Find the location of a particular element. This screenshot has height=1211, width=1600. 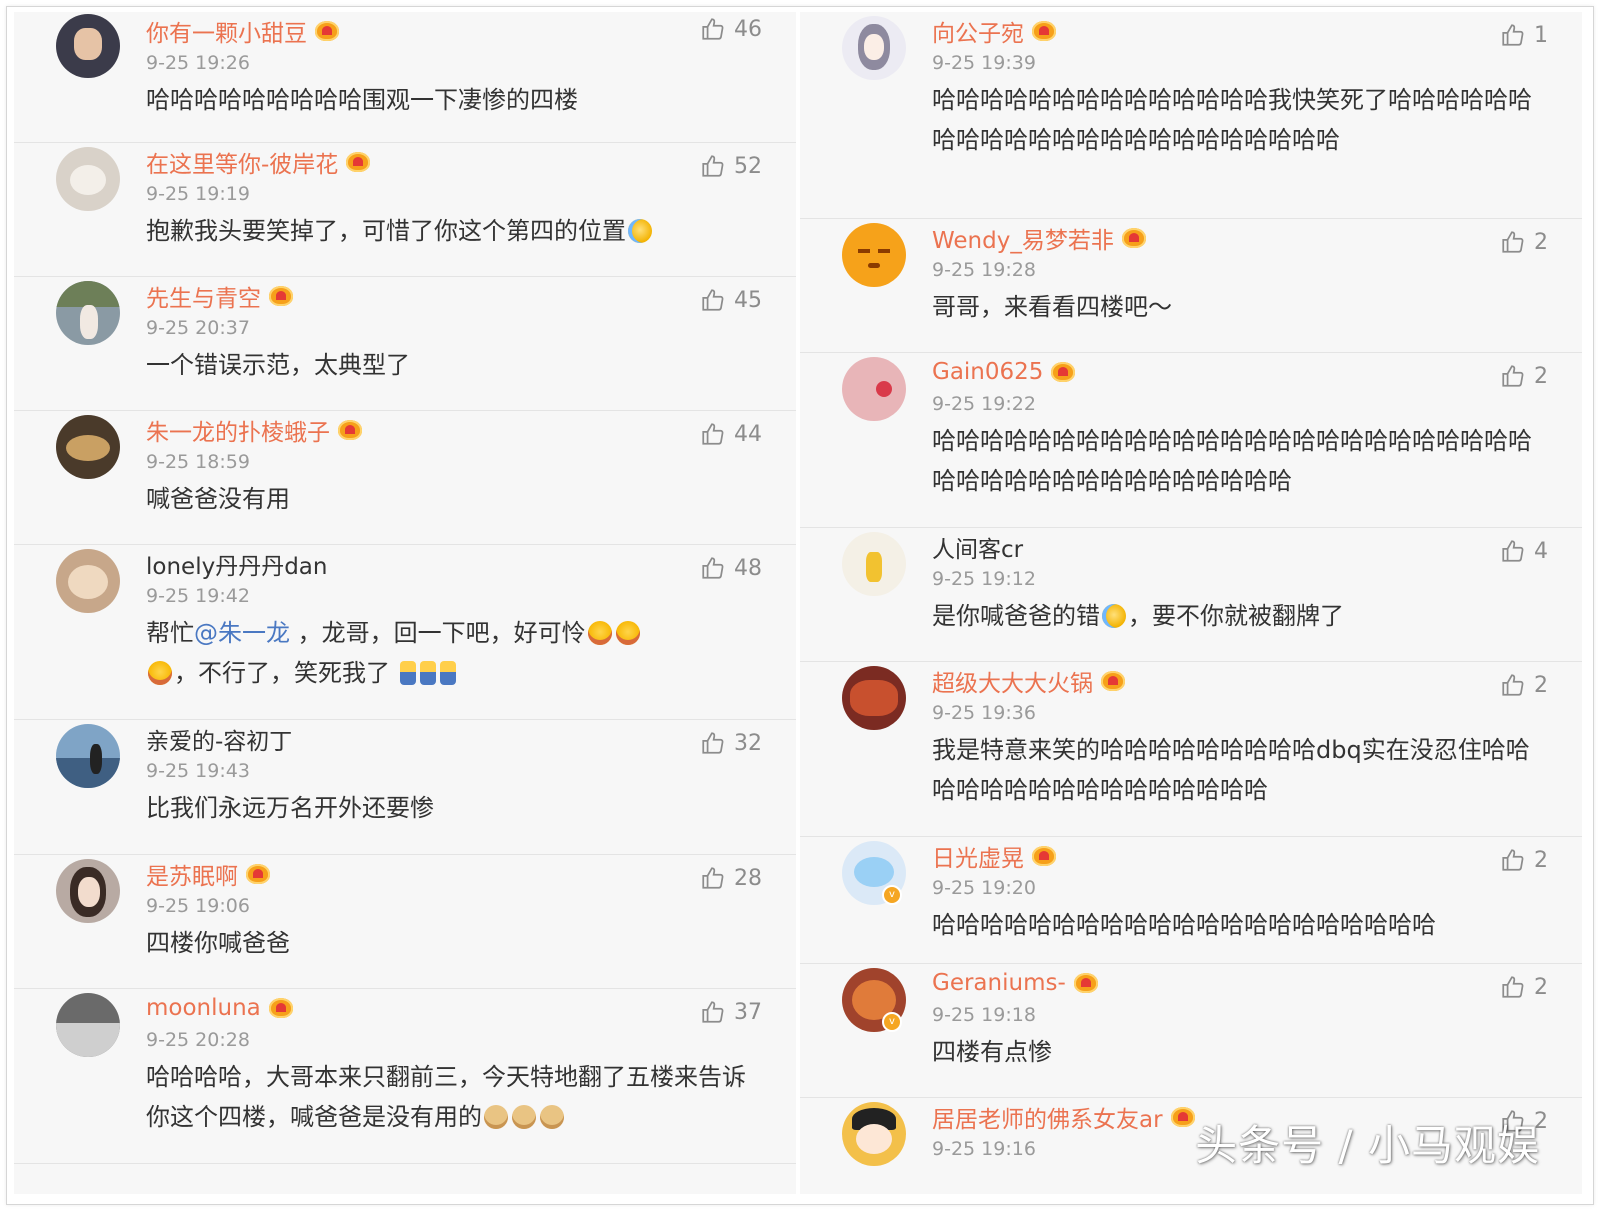

comment-time: 9-25 19:36 is located at coordinates (984, 713).